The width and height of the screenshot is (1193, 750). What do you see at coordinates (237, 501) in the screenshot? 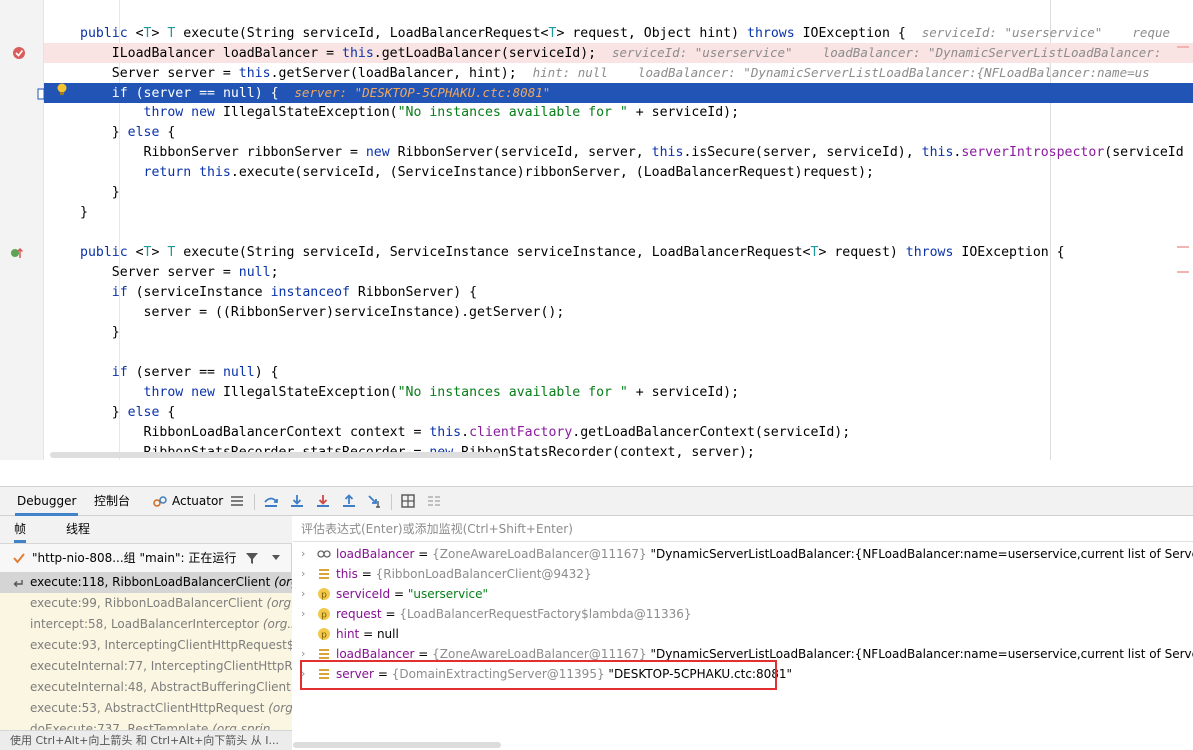
I see `menu-icon` at bounding box center [237, 501].